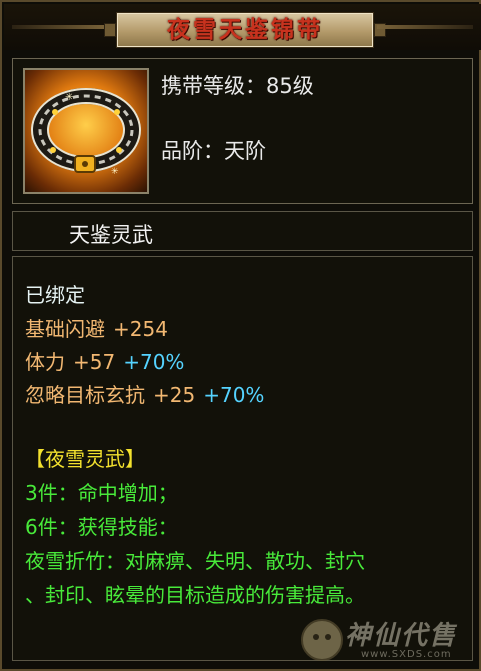  I want to click on golden-belt-icon: ✳ ✳, so click(86, 131).